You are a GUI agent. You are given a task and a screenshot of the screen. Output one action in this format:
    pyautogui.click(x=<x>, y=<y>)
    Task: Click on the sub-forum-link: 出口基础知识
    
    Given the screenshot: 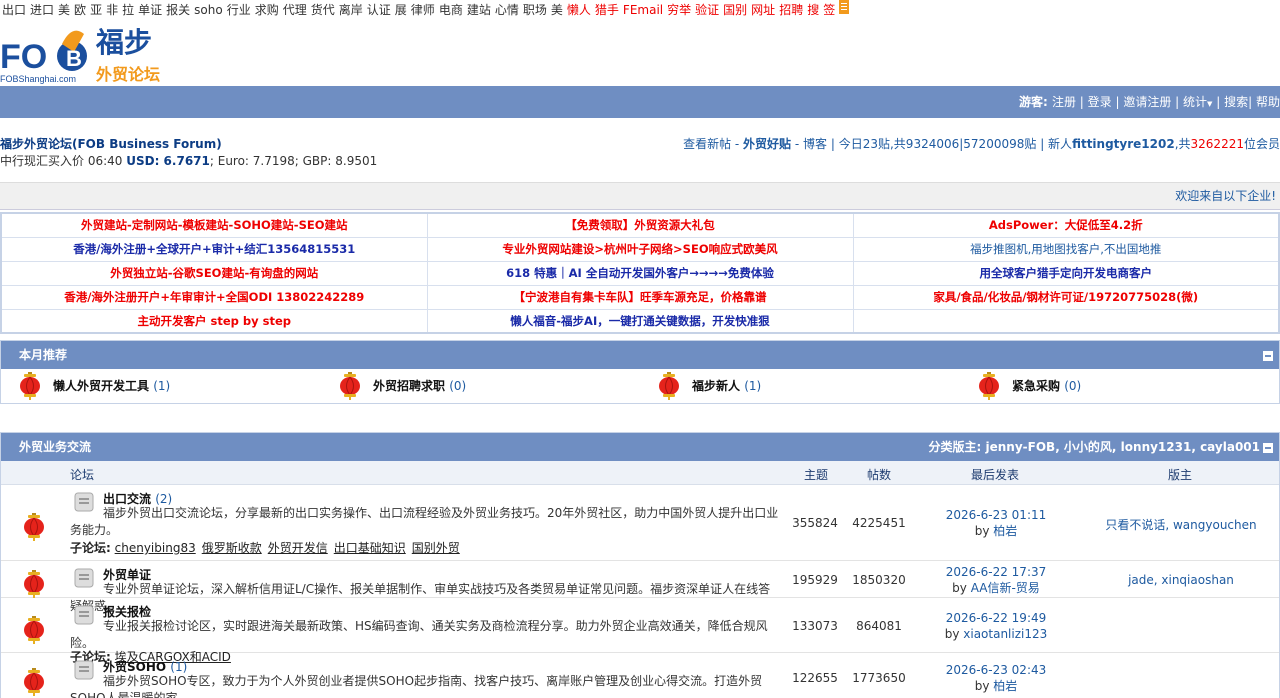 What is the action you would take?
    pyautogui.click(x=370, y=548)
    